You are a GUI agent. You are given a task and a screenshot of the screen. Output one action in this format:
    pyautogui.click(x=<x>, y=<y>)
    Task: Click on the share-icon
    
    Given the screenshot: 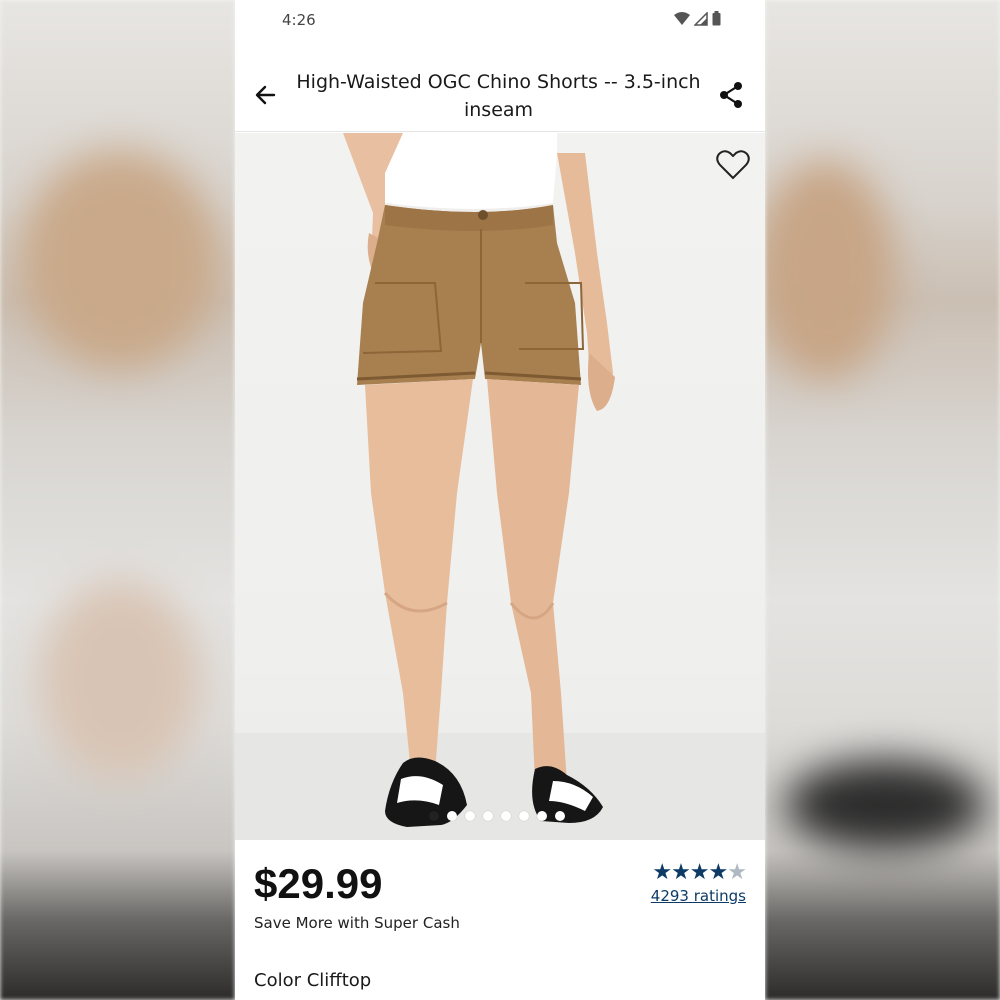 What is the action you would take?
    pyautogui.click(x=731, y=95)
    